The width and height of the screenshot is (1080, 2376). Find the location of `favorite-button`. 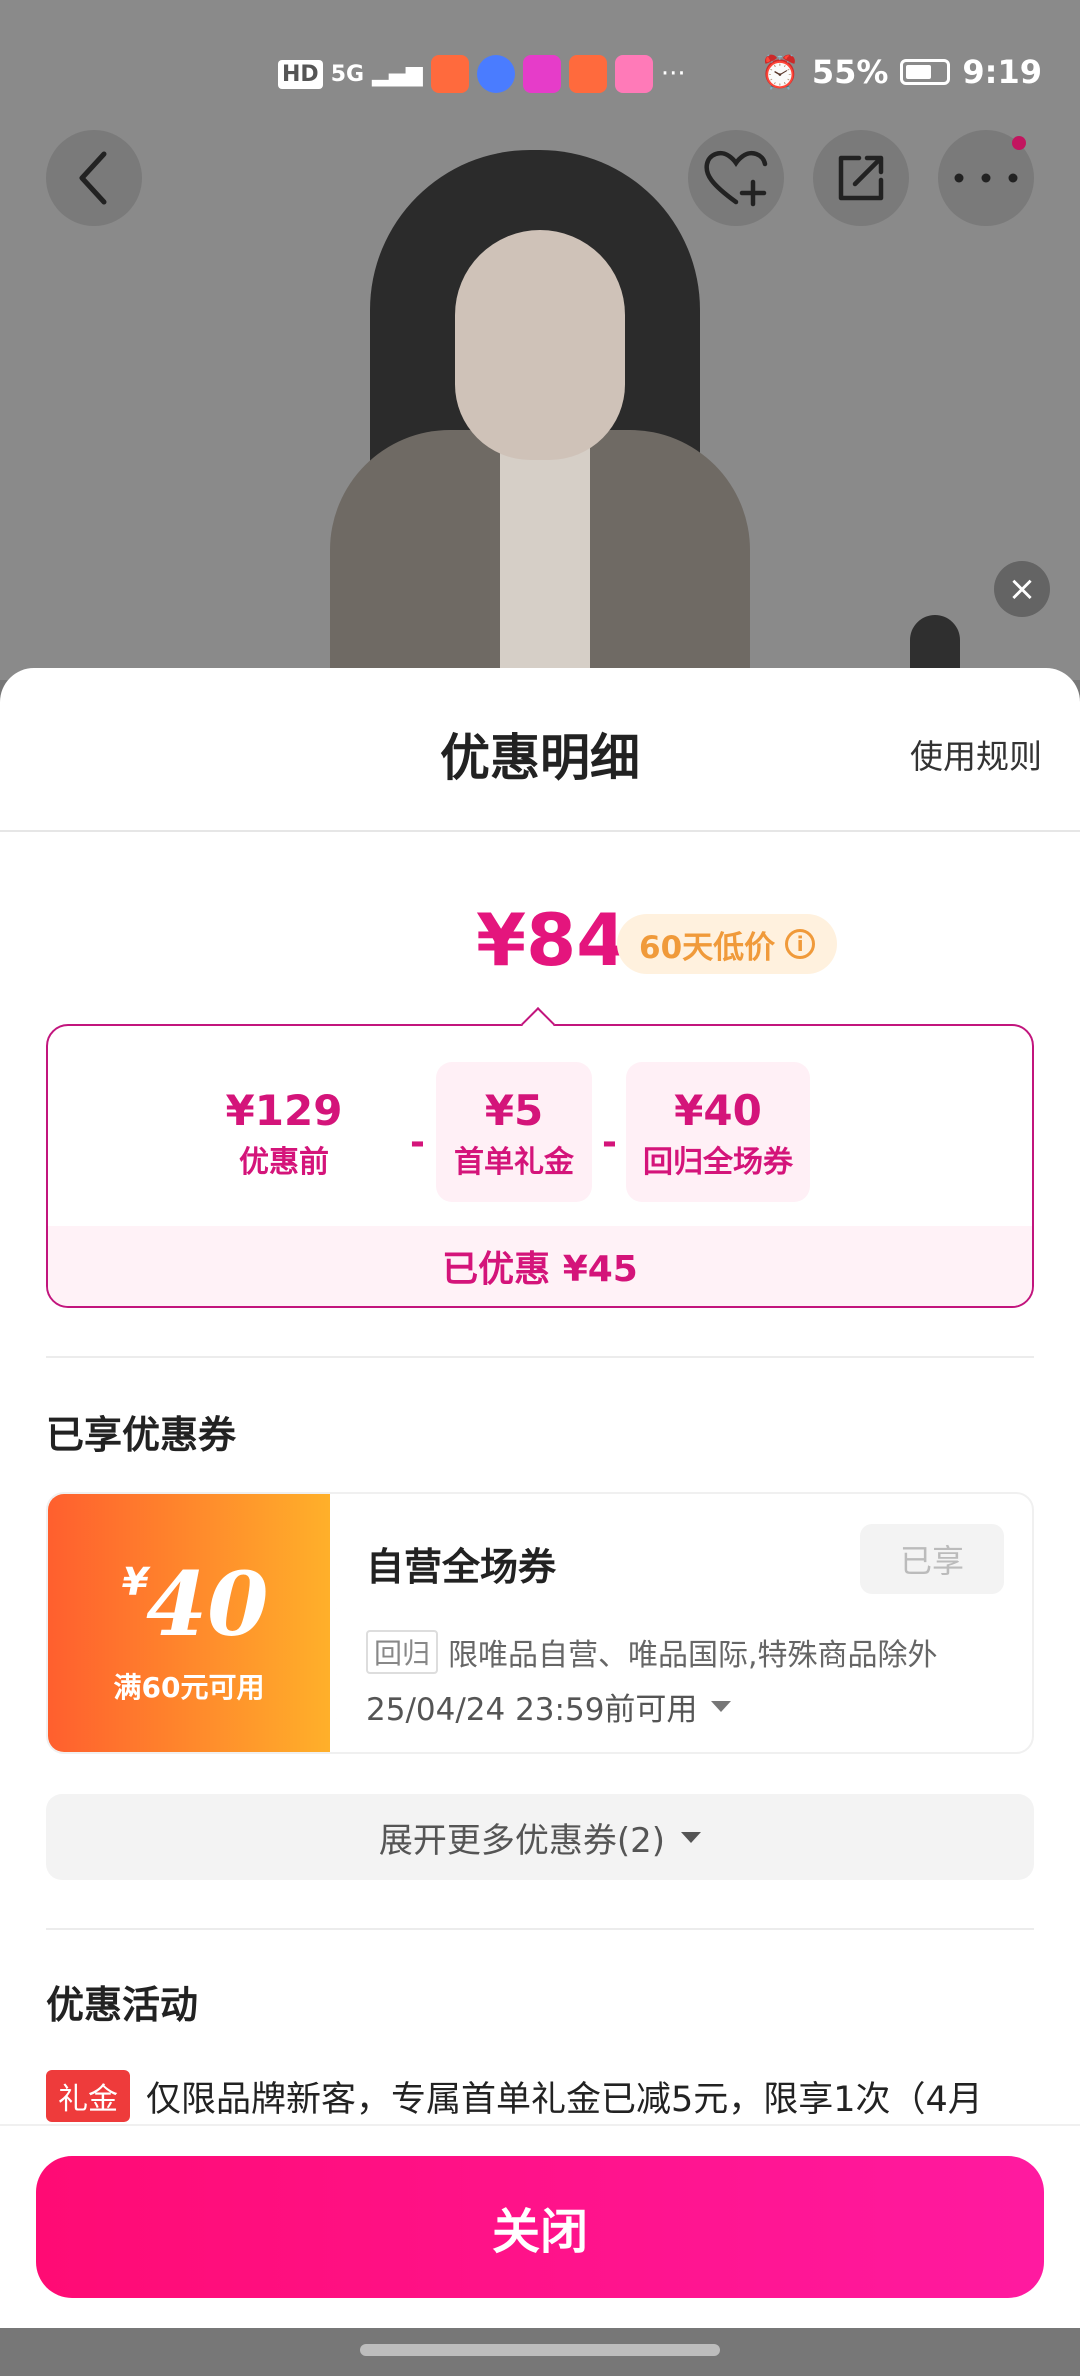

favorite-button is located at coordinates (736, 178).